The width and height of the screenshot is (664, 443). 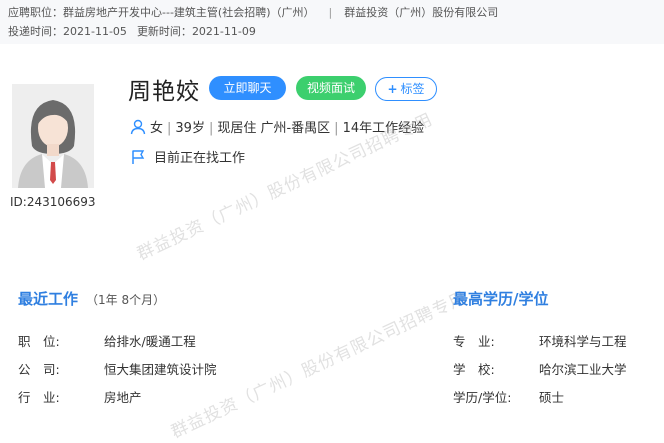 I want to click on edu-major-value: 环境科学与工程, so click(x=583, y=341).